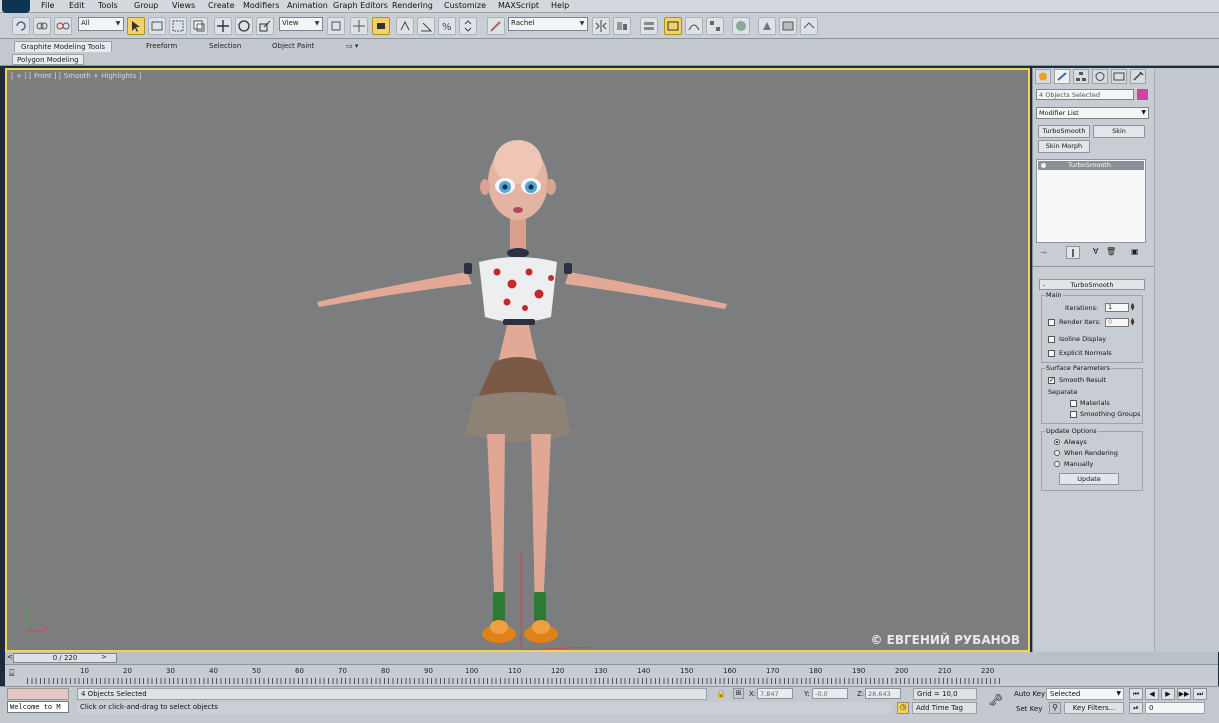  I want to click on mirror-icon, so click(601, 26).